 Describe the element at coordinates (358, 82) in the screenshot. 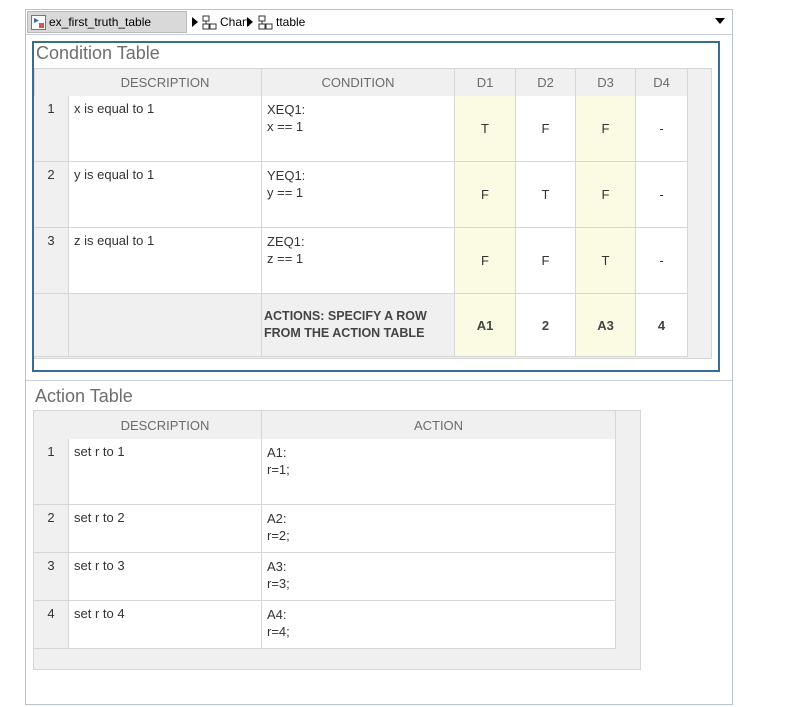

I see `condition-header-condition: CONDITION` at that location.